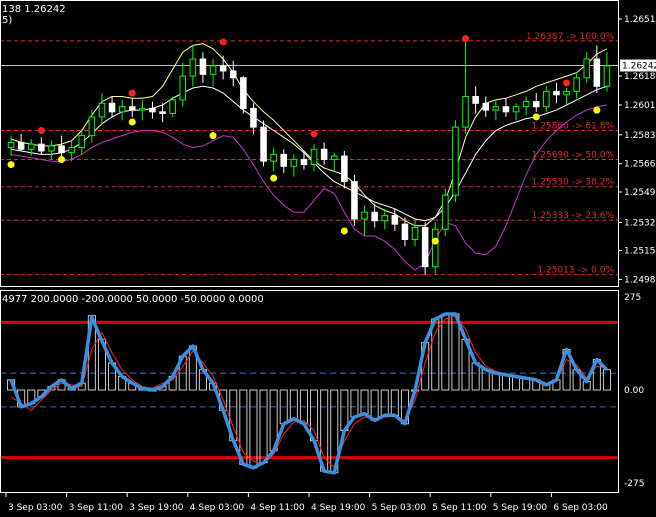 The height and width of the screenshot is (517, 656). I want to click on oscillator-tick-label: -275, so click(634, 484).